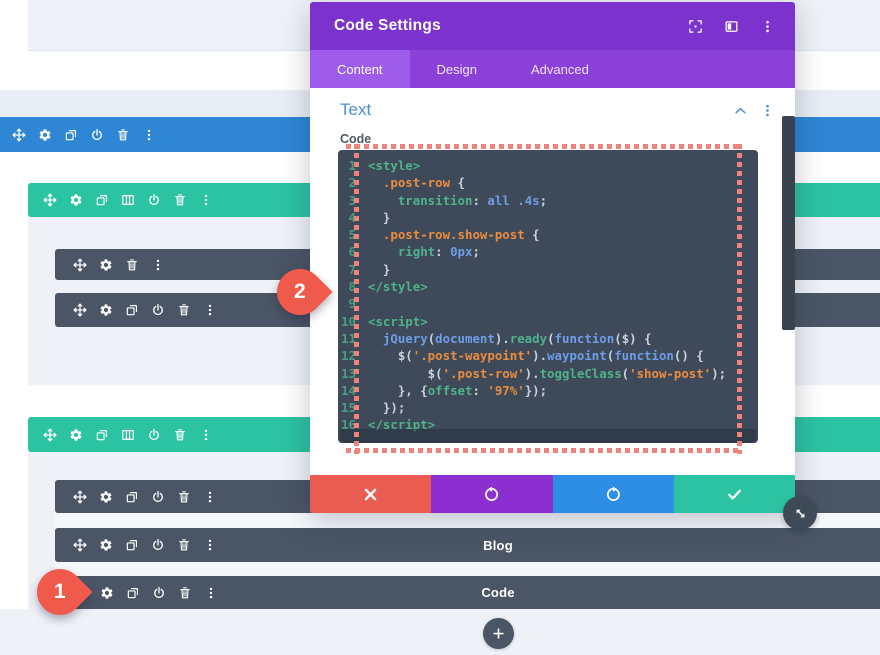 This screenshot has height=655, width=880. I want to click on modal-resize-handle, so click(800, 513).